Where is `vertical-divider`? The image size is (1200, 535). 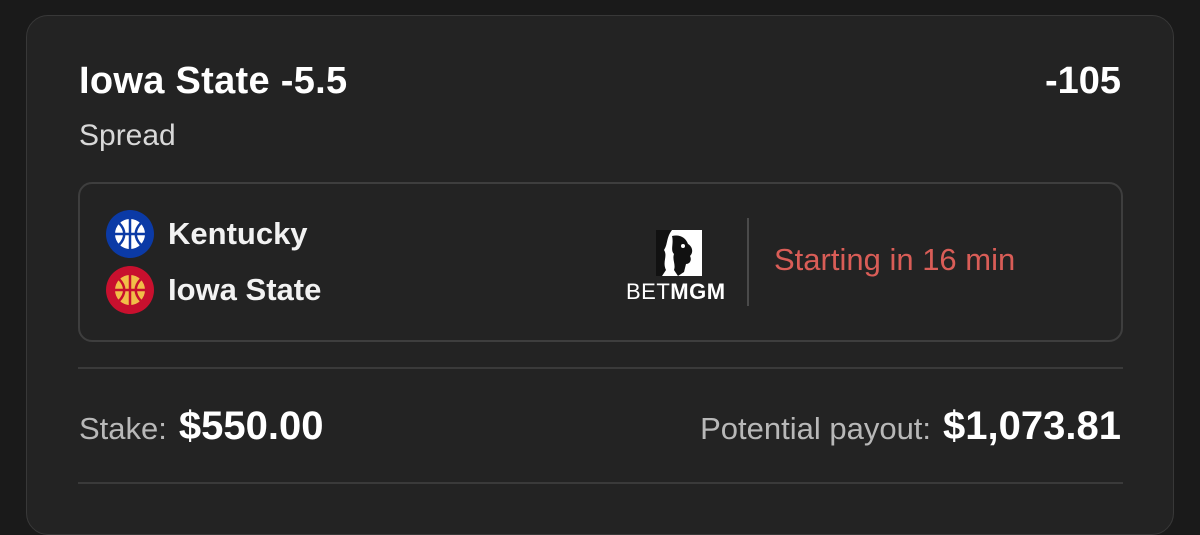
vertical-divider is located at coordinates (748, 262).